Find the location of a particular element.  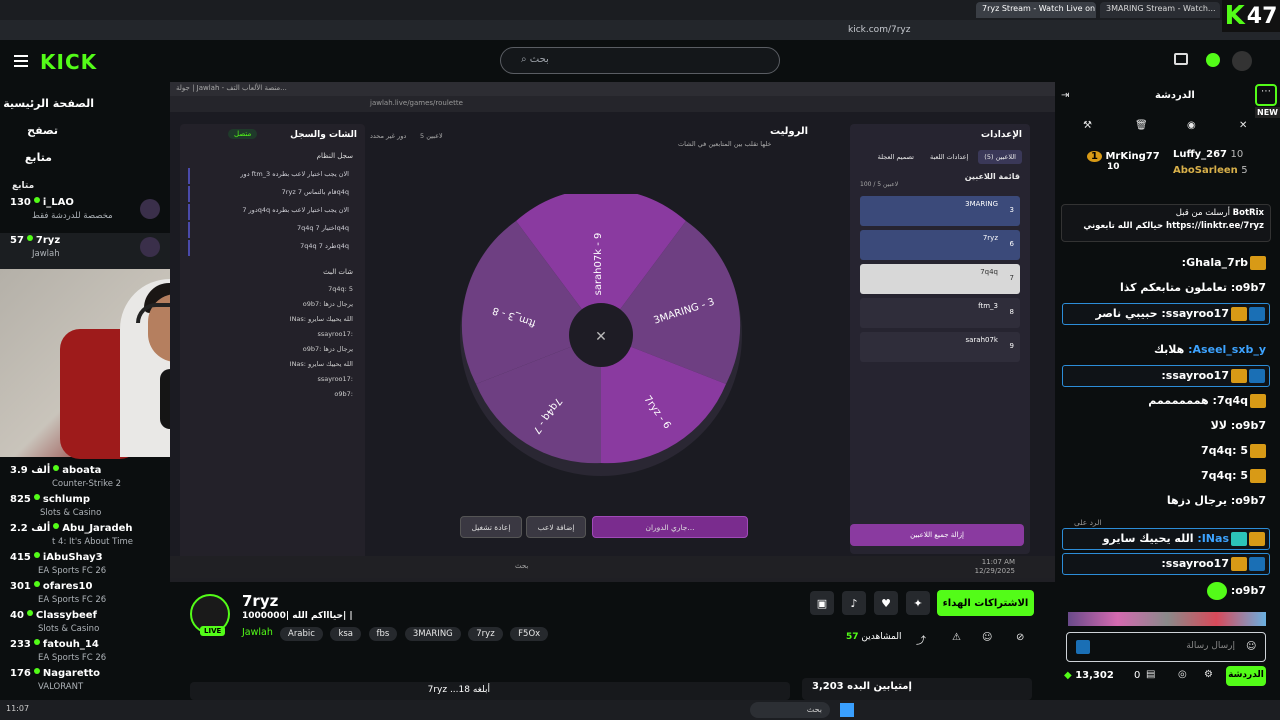

player-row: 7ryz 6 is located at coordinates (940, 245).